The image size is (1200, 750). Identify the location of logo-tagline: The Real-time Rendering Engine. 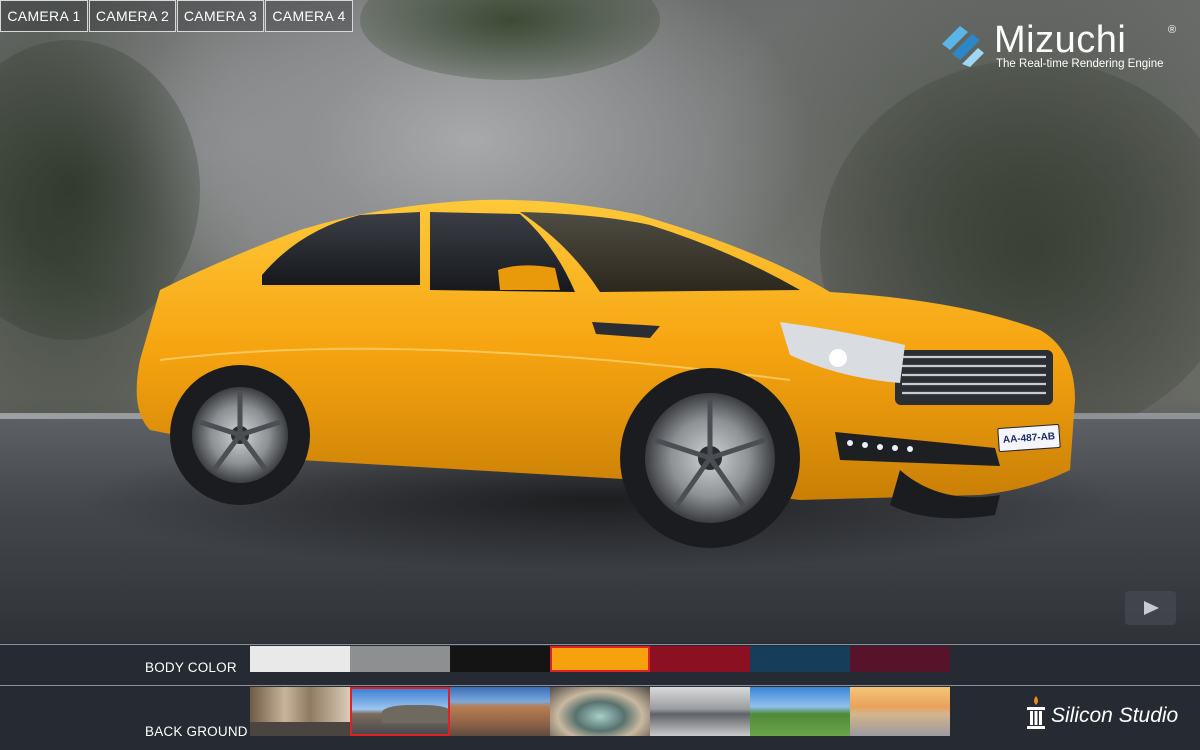
(1080, 64).